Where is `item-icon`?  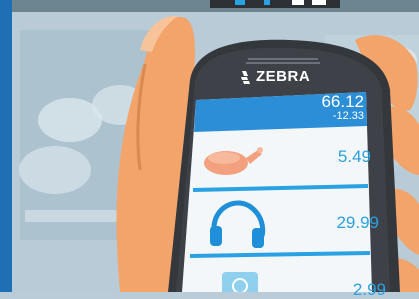 item-icon is located at coordinates (240, 284).